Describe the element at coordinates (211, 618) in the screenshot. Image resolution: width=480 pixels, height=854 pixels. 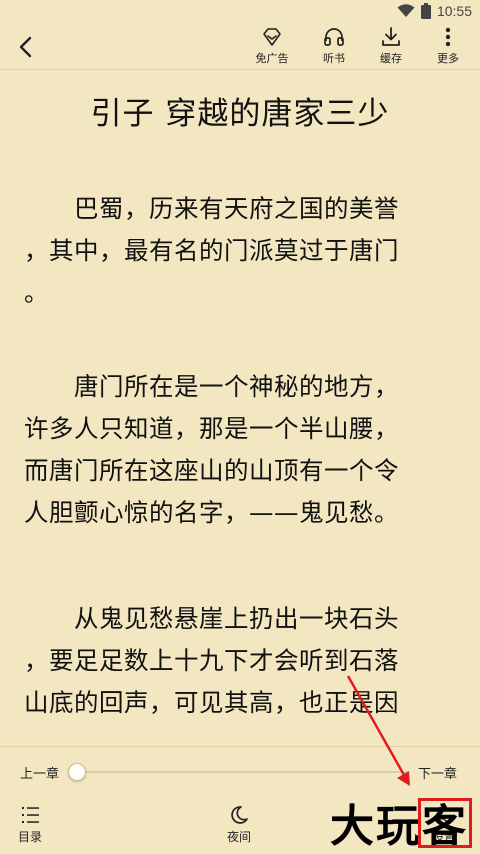
I see `text-line: 从鬼见愁悬崖上扔出一块石头` at that location.